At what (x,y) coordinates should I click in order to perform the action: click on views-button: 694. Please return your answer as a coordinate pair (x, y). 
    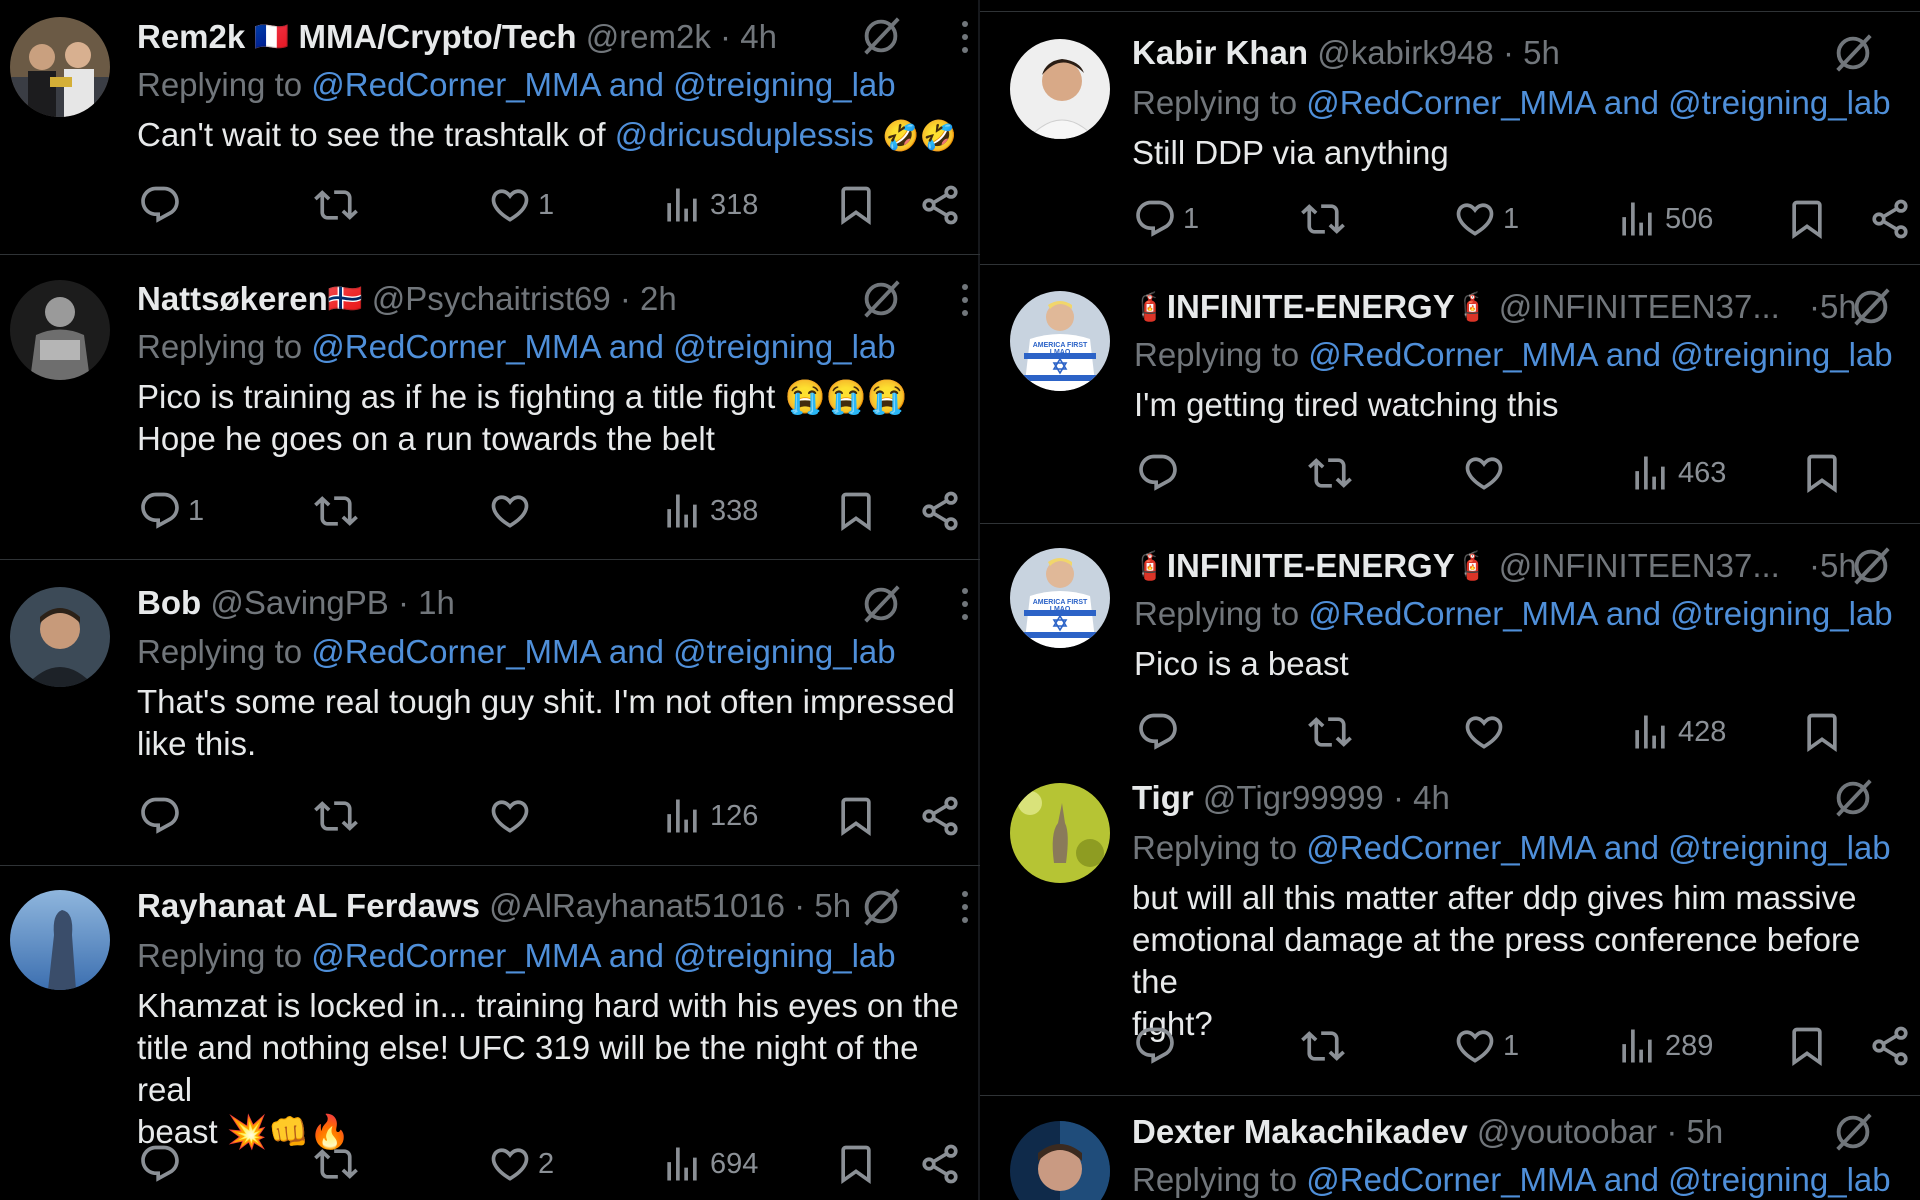
    Looking at the image, I should click on (709, 1164).